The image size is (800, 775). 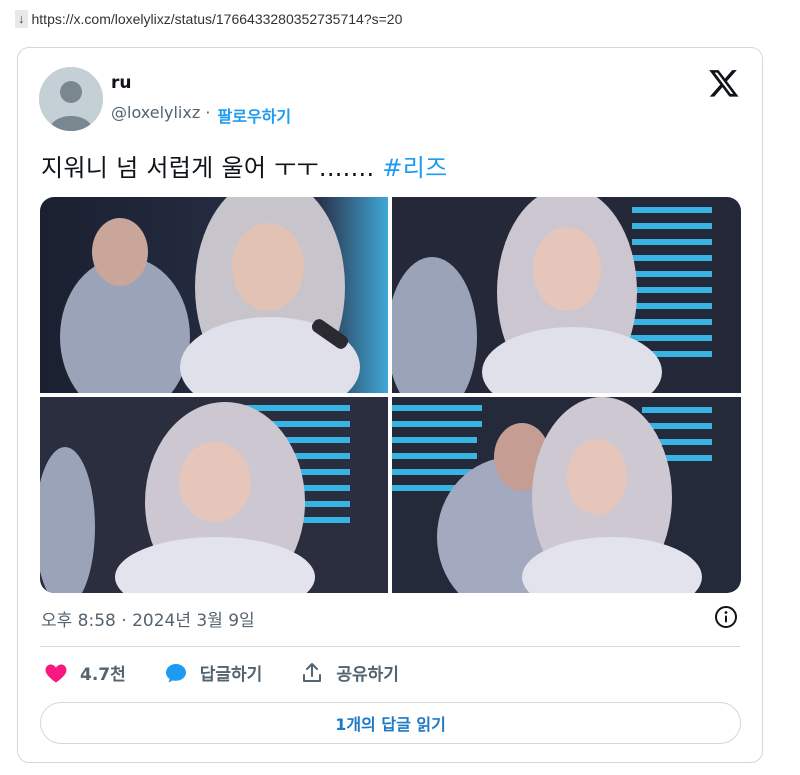 I want to click on heart-icon, so click(x=56, y=673).